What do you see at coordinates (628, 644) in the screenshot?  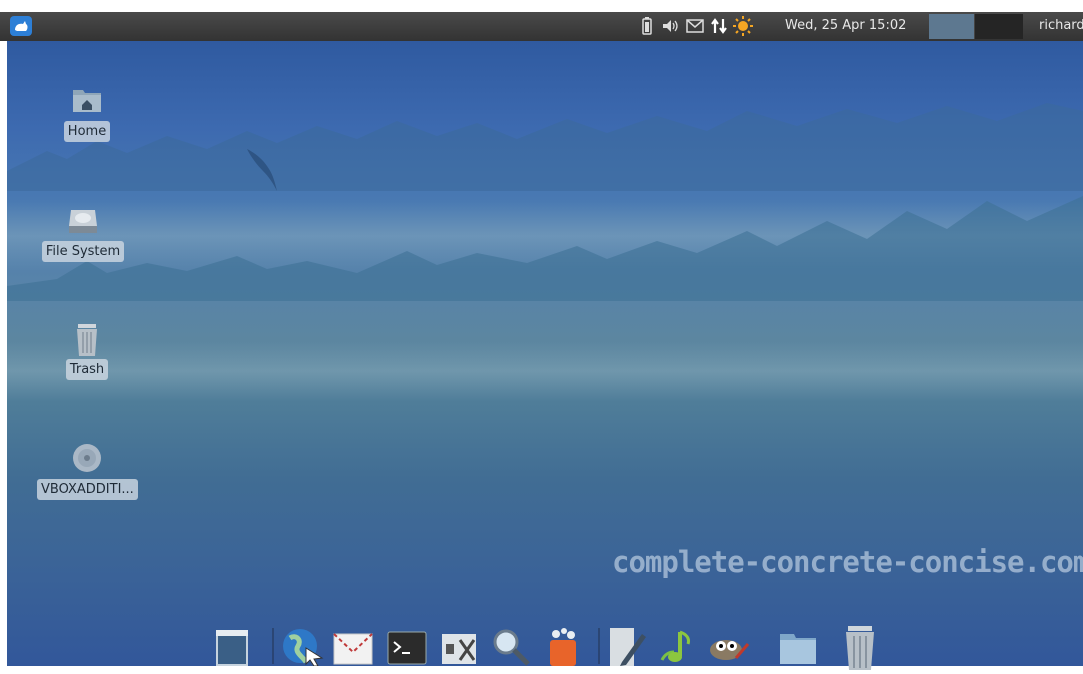 I see `text-editor-icon` at bounding box center [628, 644].